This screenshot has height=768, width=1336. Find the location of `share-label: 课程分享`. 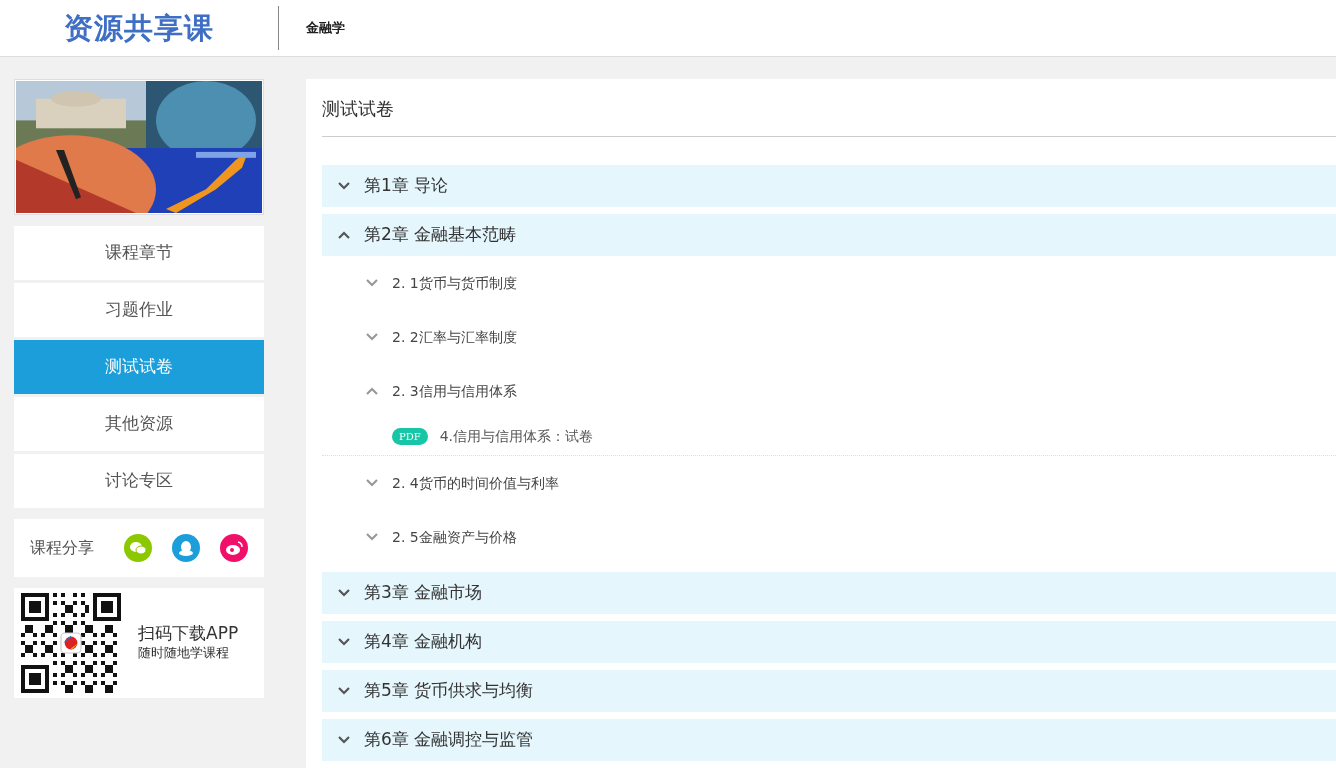

share-label: 课程分享 is located at coordinates (62, 548).